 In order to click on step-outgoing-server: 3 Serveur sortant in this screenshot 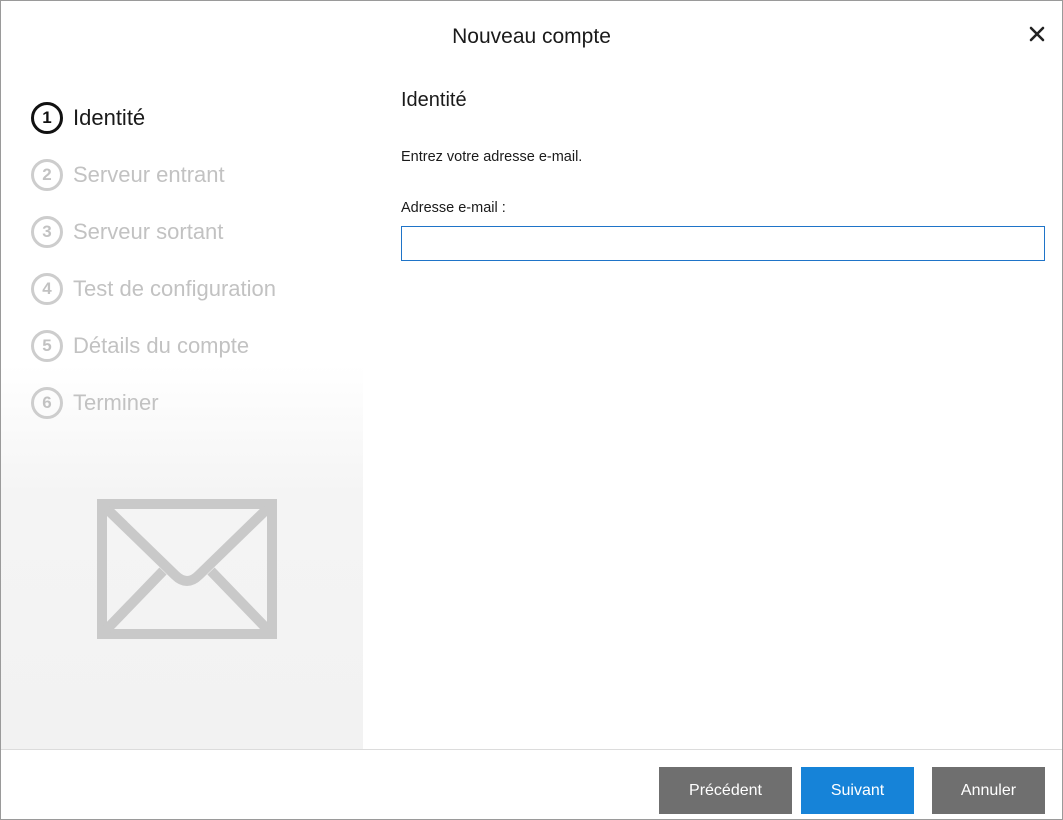, I will do `click(149, 231)`.